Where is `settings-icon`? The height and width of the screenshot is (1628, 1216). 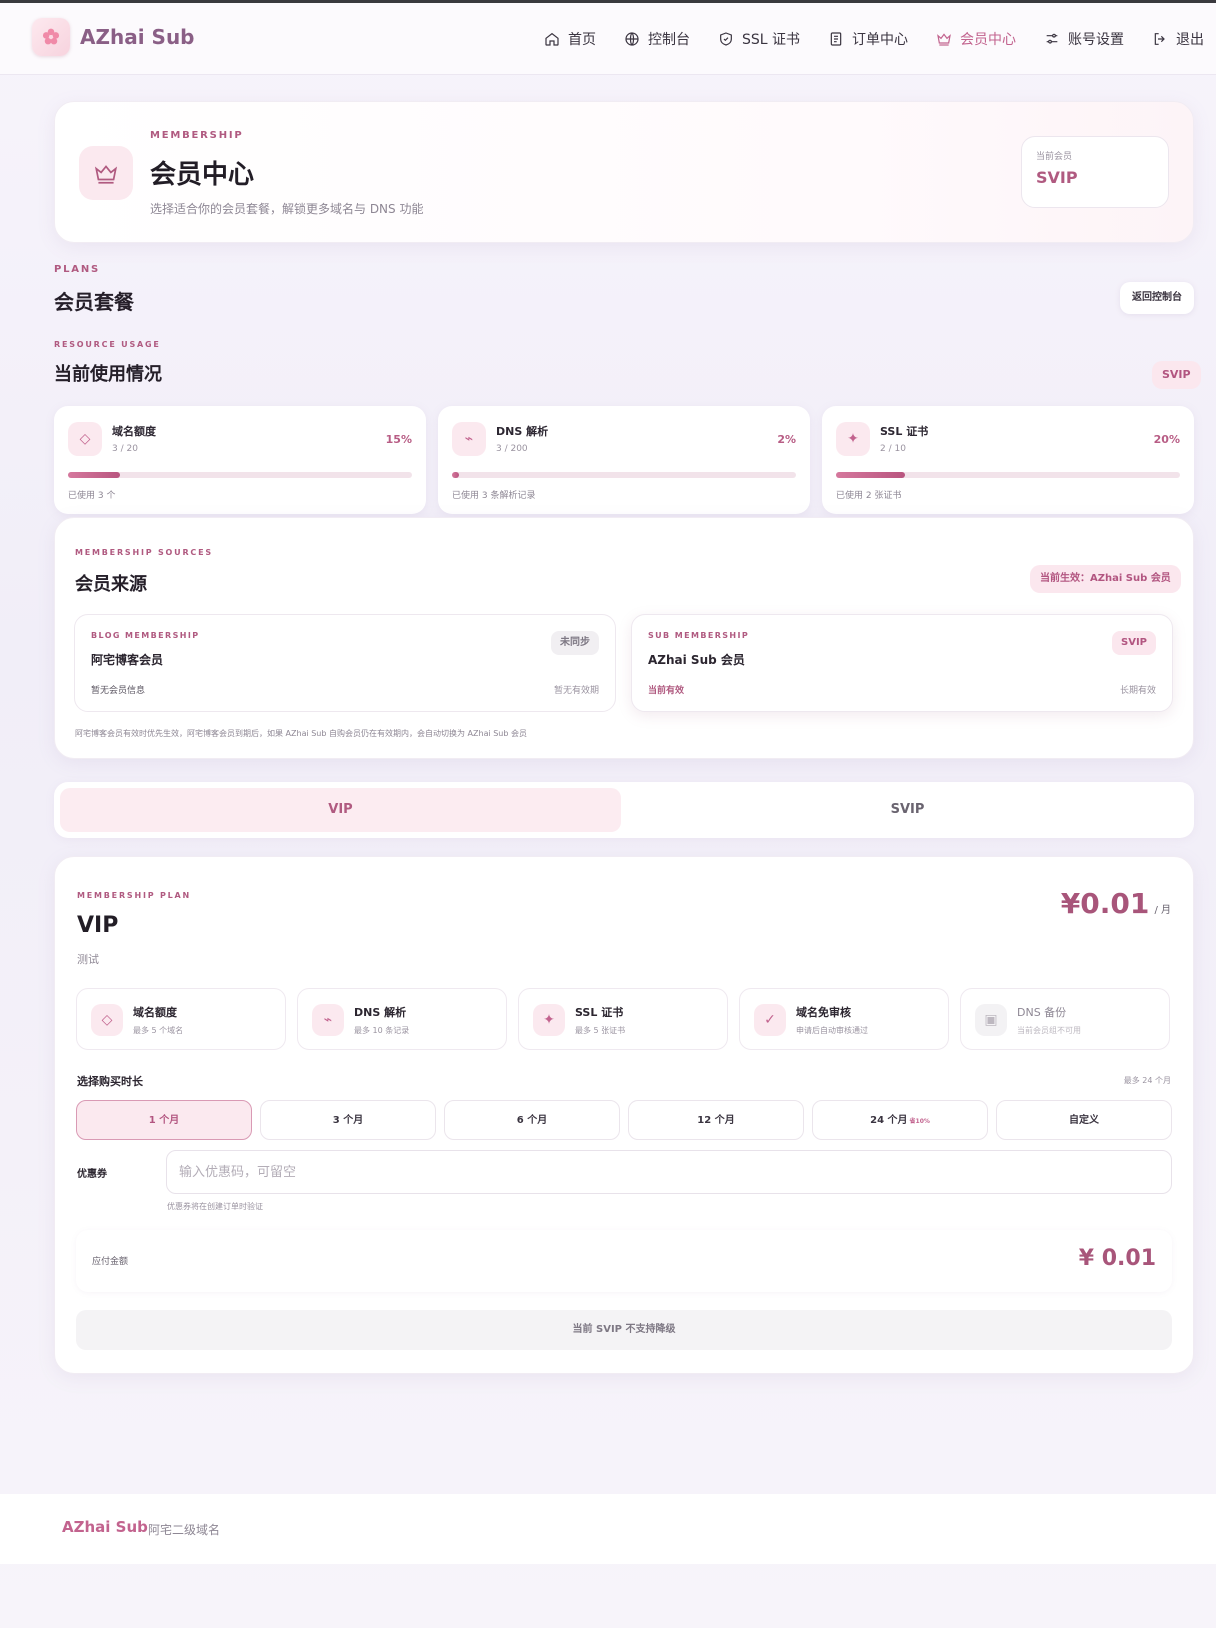 settings-icon is located at coordinates (1052, 38).